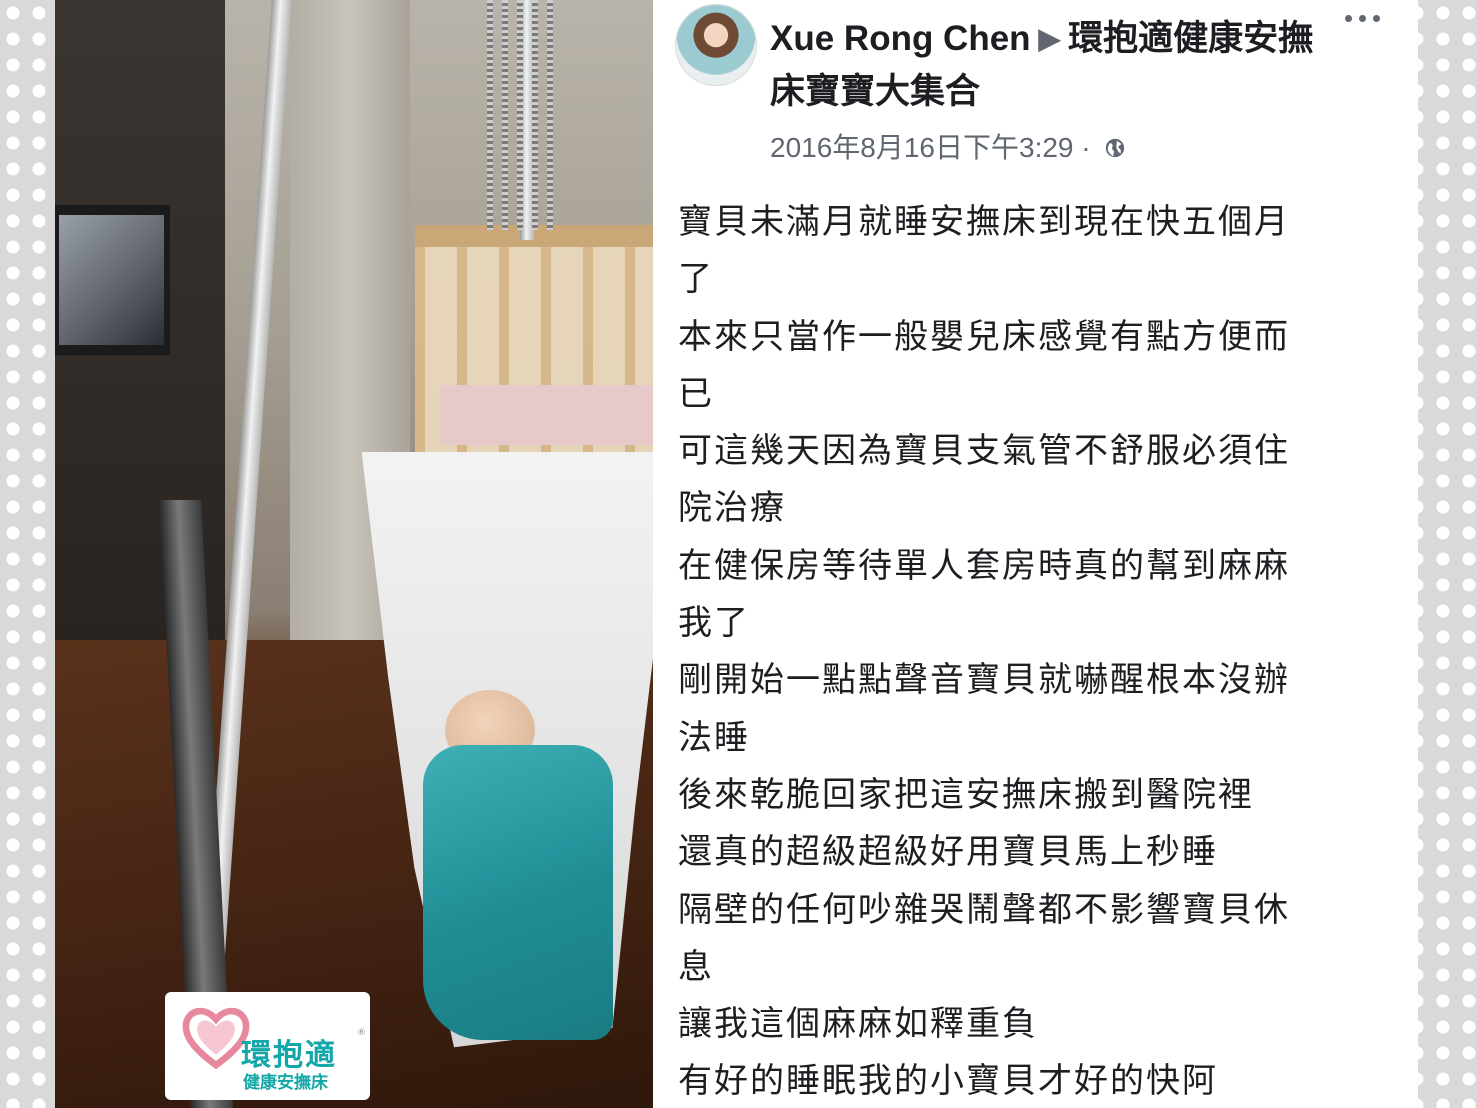  What do you see at coordinates (1115, 148) in the screenshot?
I see `globe-icon` at bounding box center [1115, 148].